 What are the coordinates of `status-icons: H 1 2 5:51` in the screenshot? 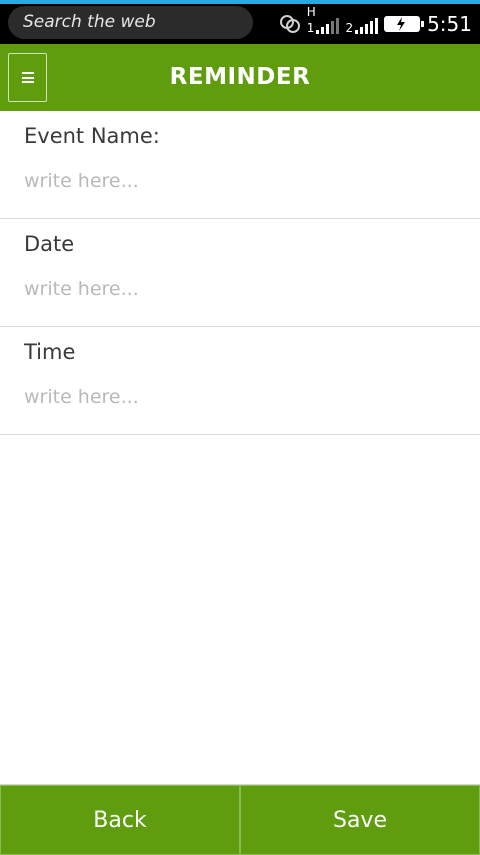 It's located at (375, 24).